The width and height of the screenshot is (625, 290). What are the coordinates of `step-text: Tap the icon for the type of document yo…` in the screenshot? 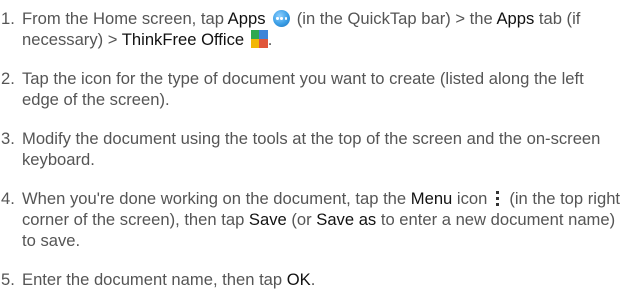 It's located at (303, 89).